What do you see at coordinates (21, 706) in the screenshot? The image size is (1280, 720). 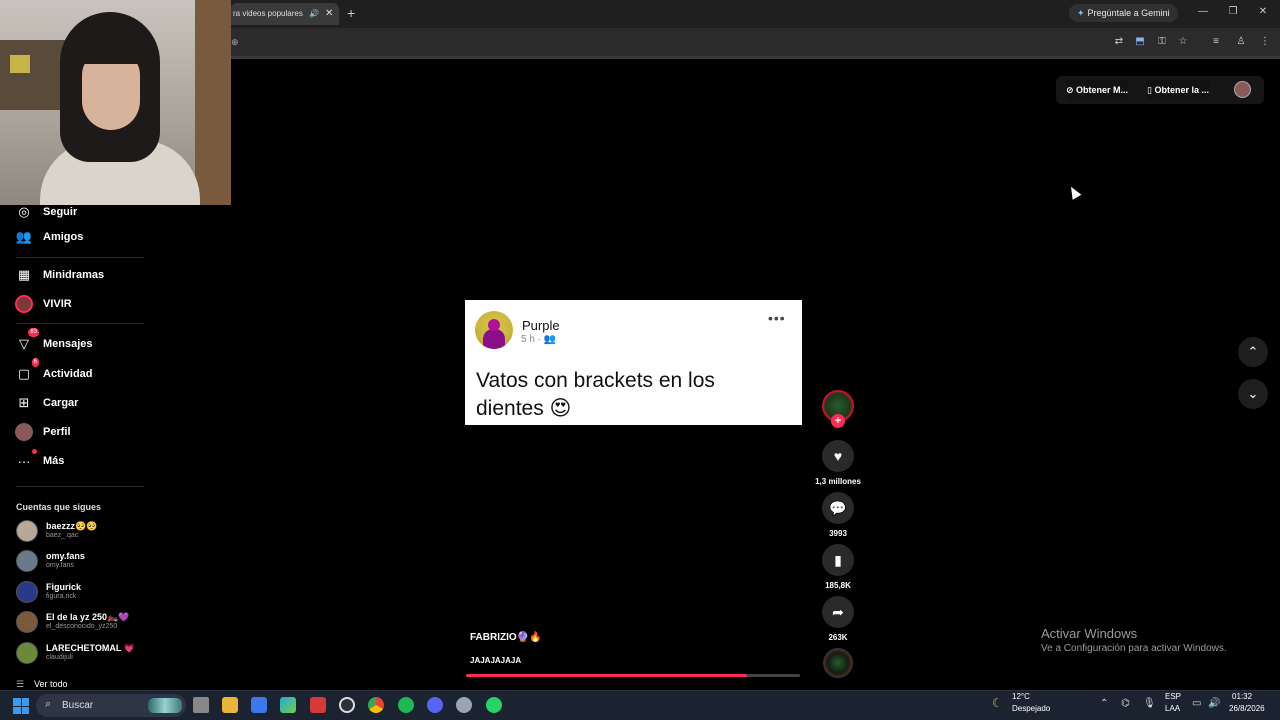 I see `windows-start-icon` at bounding box center [21, 706].